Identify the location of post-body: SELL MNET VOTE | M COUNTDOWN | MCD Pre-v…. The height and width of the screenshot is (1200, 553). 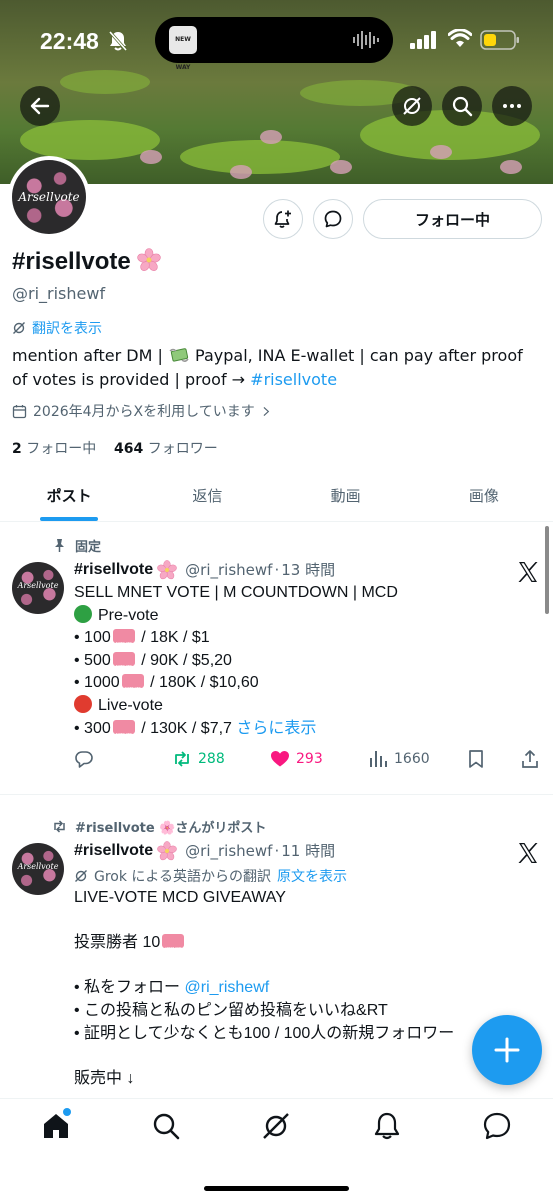
(309, 663).